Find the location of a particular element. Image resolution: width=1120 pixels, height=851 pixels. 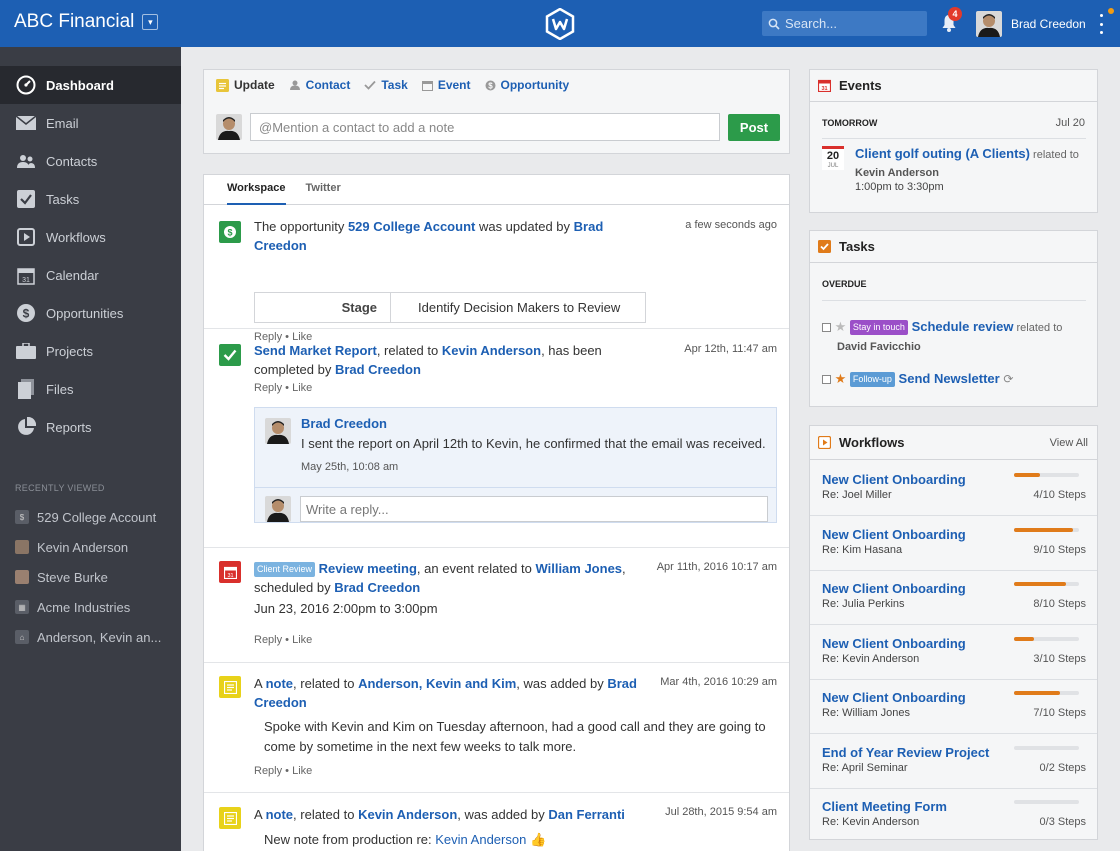

recent-item-label: Acme Industries is located at coordinates (84, 607).